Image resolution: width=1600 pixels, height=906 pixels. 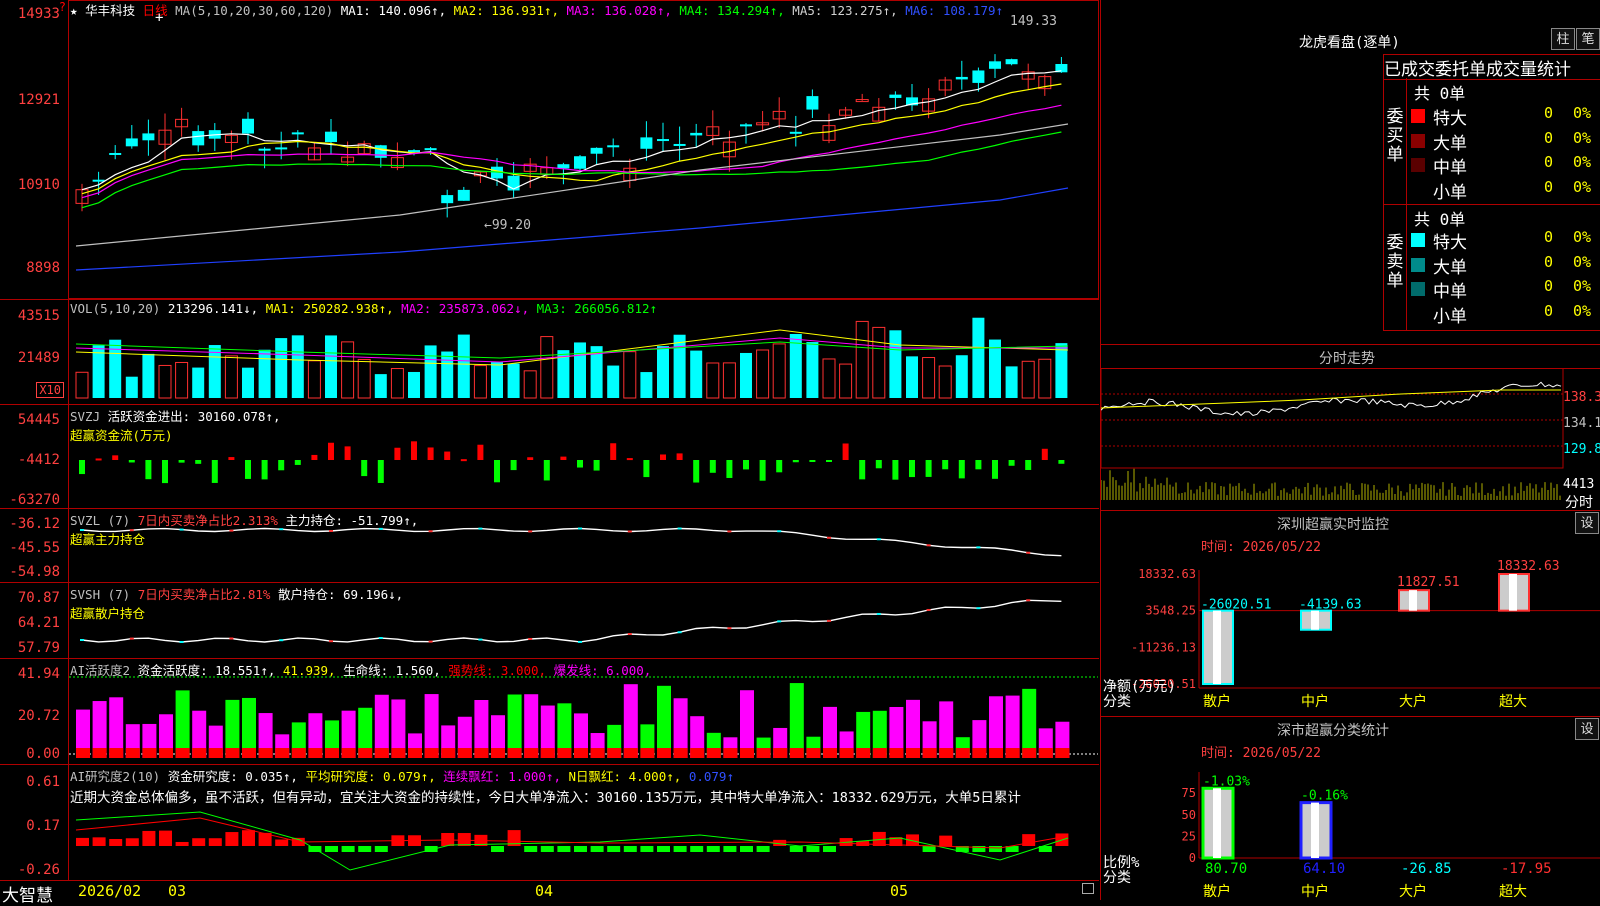 I want to click on vol-ma3: MA3: 266056.812↑, so click(x=597, y=308).